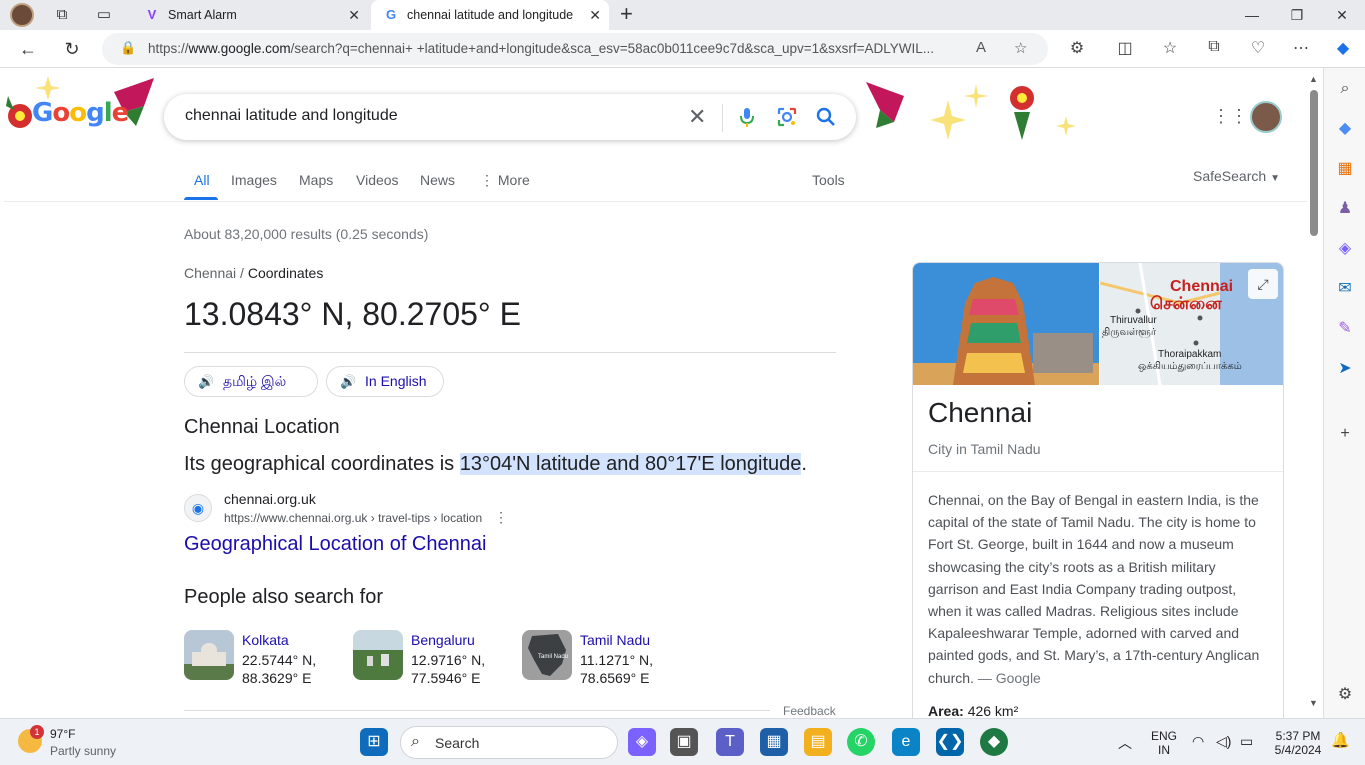  Describe the element at coordinates (950, 742) in the screenshot. I see `vscode-icon: ❮❯` at that location.